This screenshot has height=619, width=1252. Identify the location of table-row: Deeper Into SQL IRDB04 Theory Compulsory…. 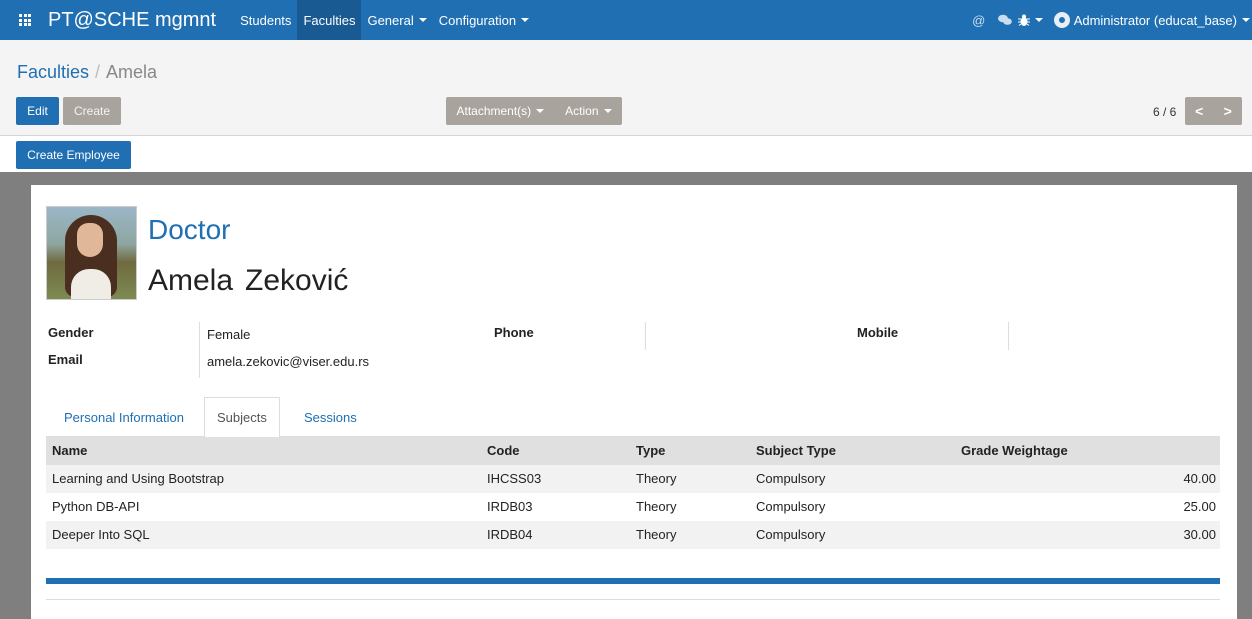
(633, 535).